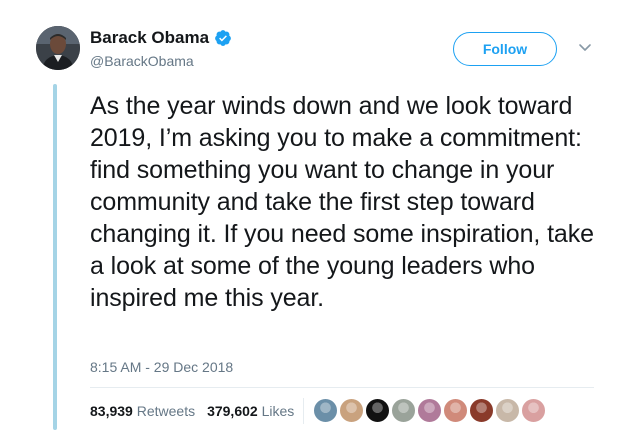 This screenshot has height=434, width=625. I want to click on retweets-label: Retweets, so click(166, 411).